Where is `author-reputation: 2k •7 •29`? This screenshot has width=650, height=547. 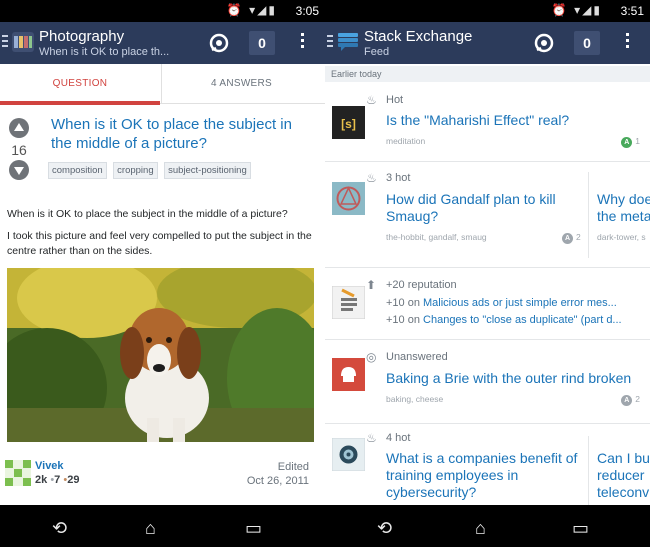
author-reputation: 2k •7 •29 is located at coordinates (57, 480).